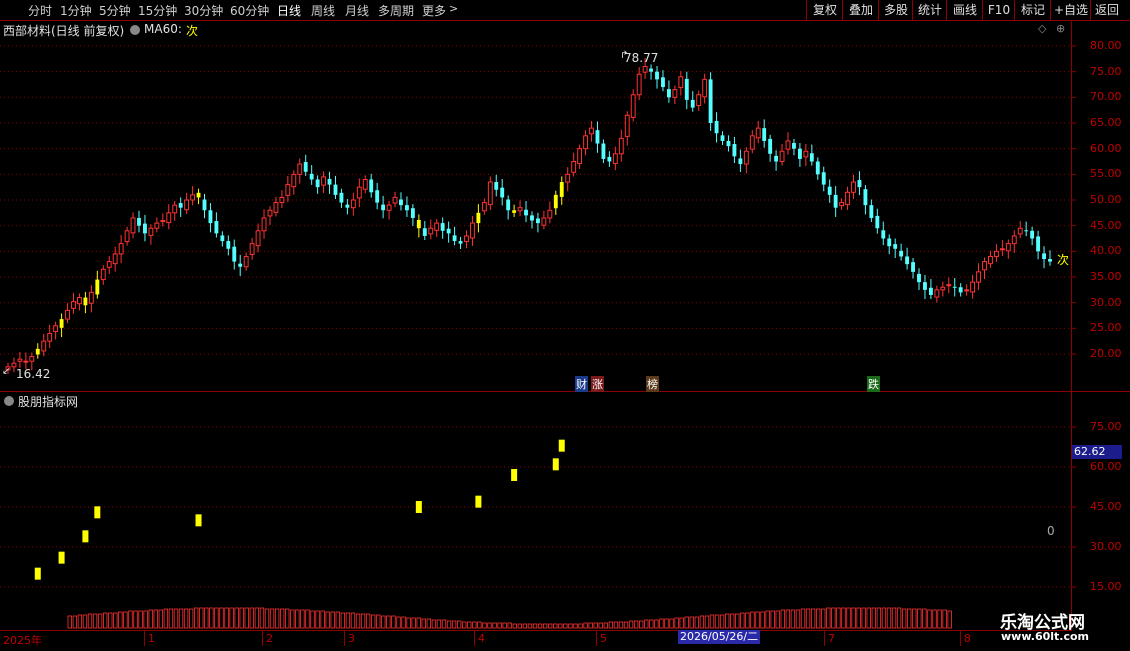  Describe the element at coordinates (1106, 148) in the screenshot. I see `price-tick: 60.00` at that location.